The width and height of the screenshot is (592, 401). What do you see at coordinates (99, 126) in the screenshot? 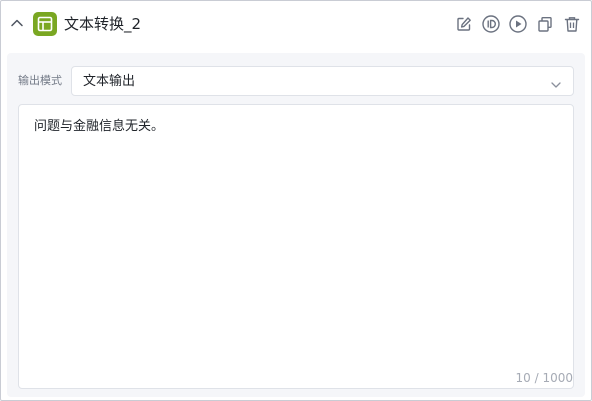
I see `text-output-content: 问题与金融信息无关。` at bounding box center [99, 126].